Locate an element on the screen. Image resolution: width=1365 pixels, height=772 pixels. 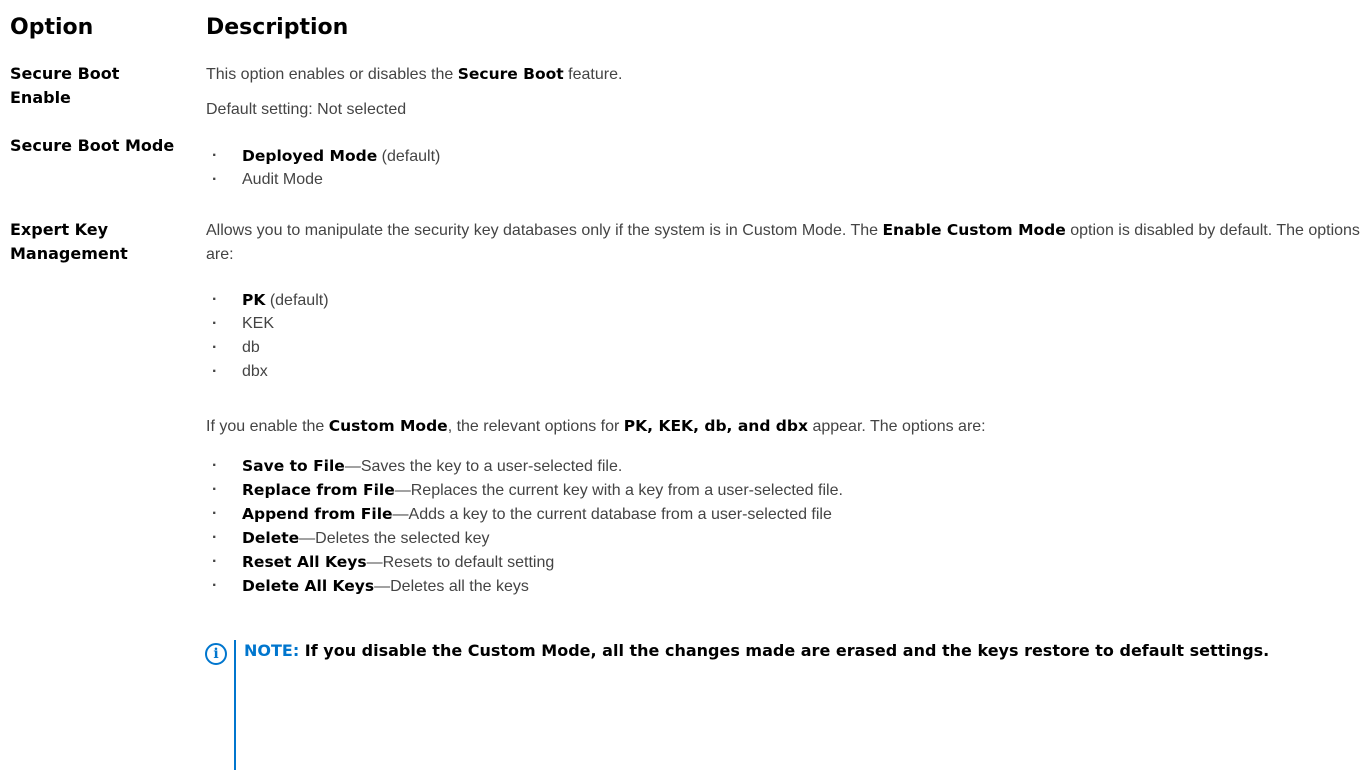
item-text: —Saves the key to a user-selected file. is located at coordinates (483, 466).